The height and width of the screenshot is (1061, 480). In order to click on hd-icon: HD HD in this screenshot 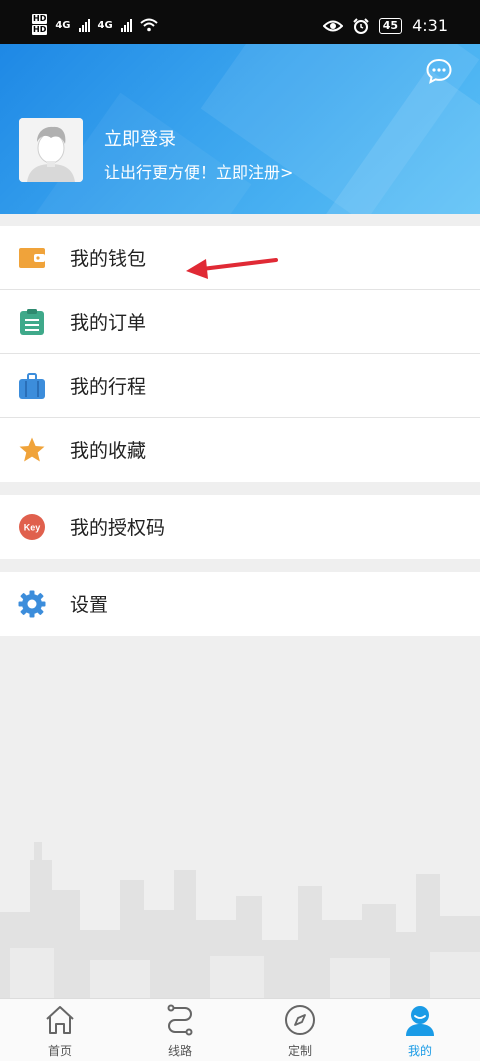, I will do `click(40, 24)`.